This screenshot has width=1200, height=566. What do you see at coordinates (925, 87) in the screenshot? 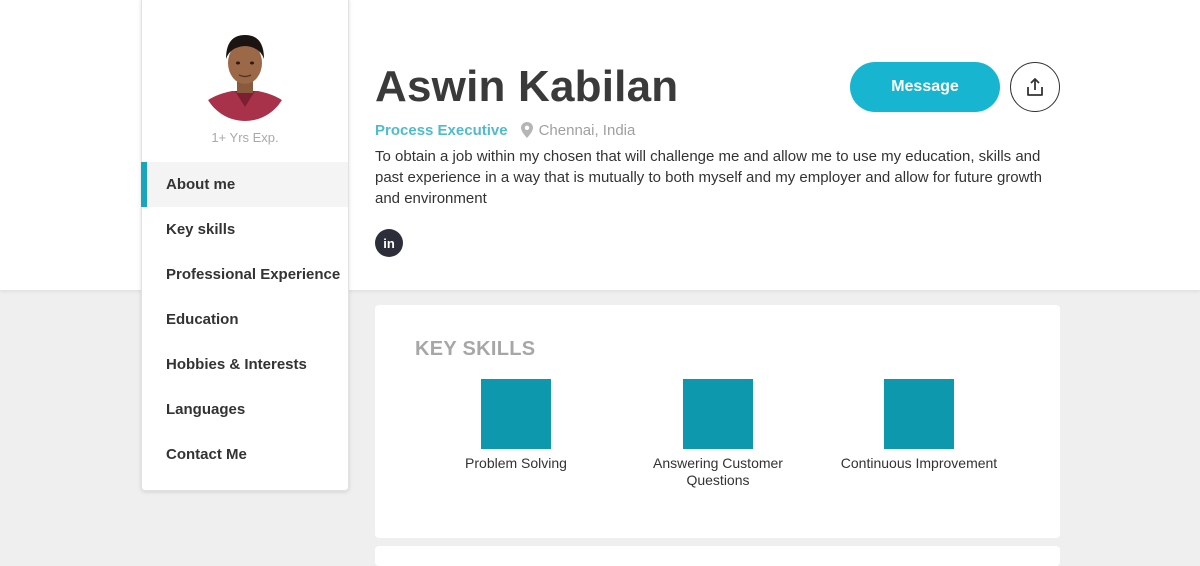
I see `message-button: Message` at bounding box center [925, 87].